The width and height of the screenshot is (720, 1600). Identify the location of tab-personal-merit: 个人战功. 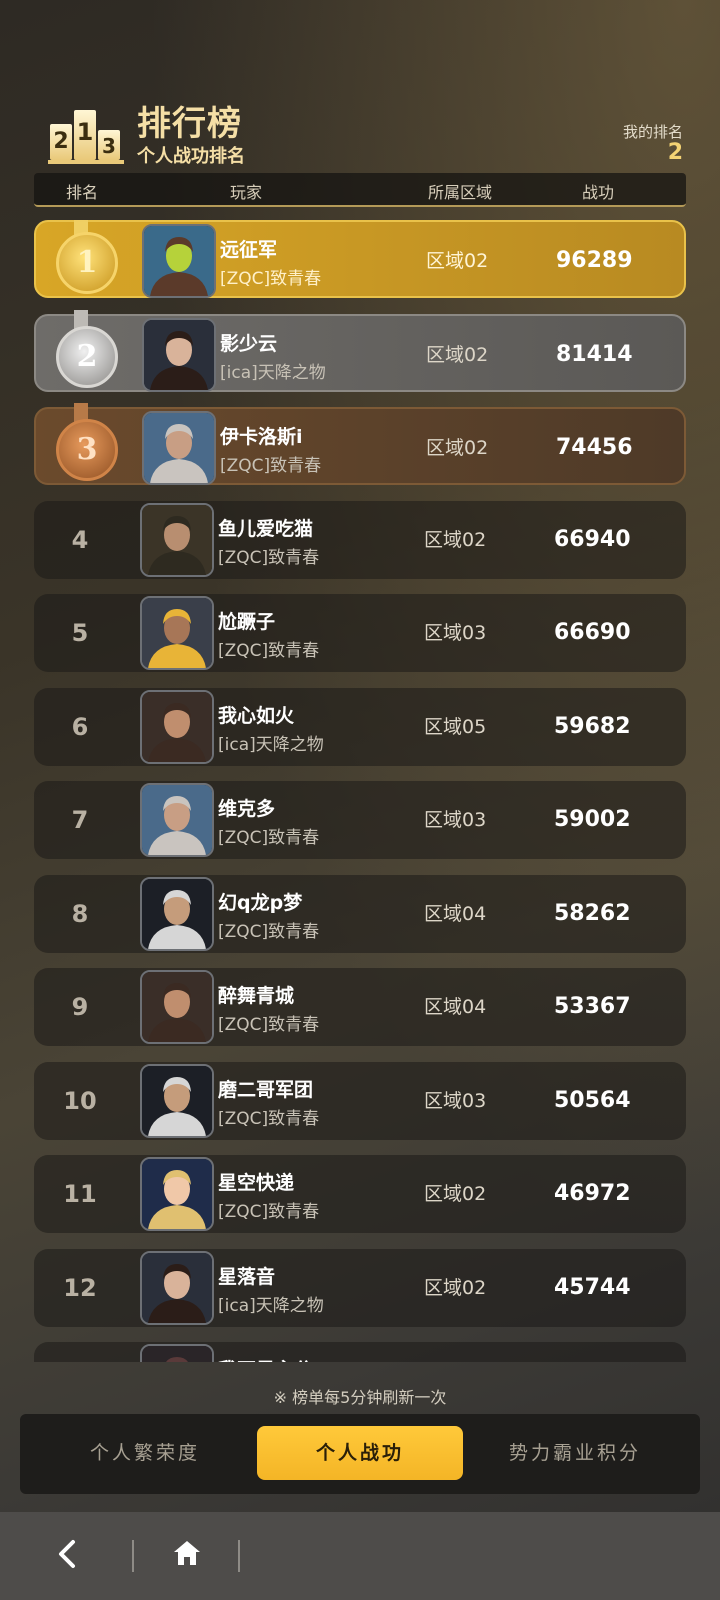
(360, 1453).